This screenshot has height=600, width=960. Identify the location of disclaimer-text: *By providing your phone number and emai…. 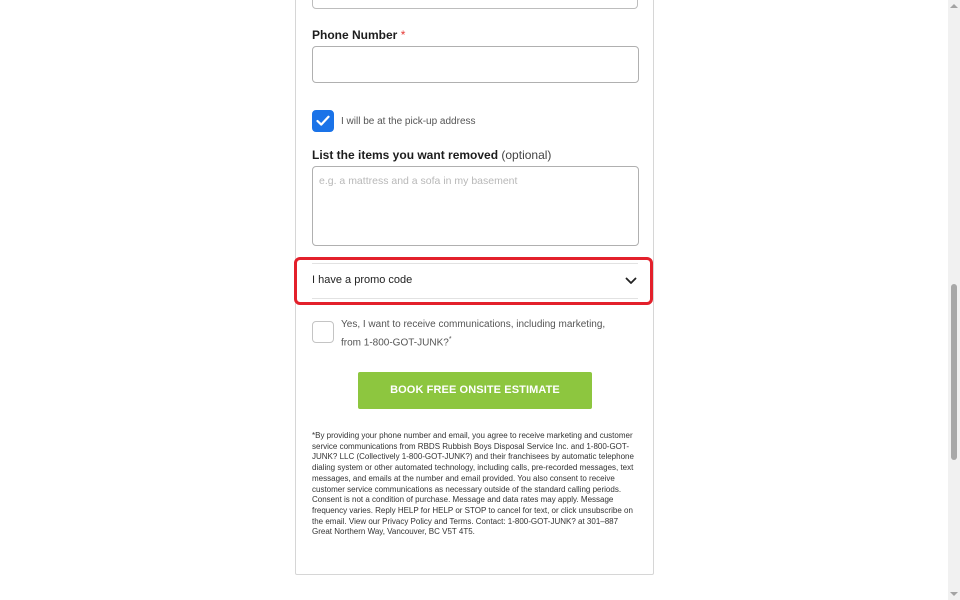
(473, 484).